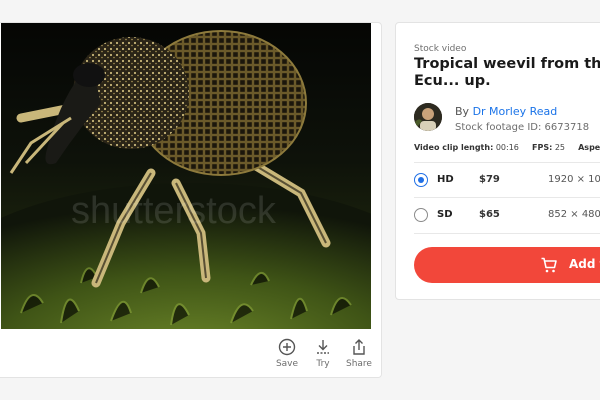 The height and width of the screenshot is (400, 600). What do you see at coordinates (421, 215) in the screenshot?
I see `sd-radio` at bounding box center [421, 215].